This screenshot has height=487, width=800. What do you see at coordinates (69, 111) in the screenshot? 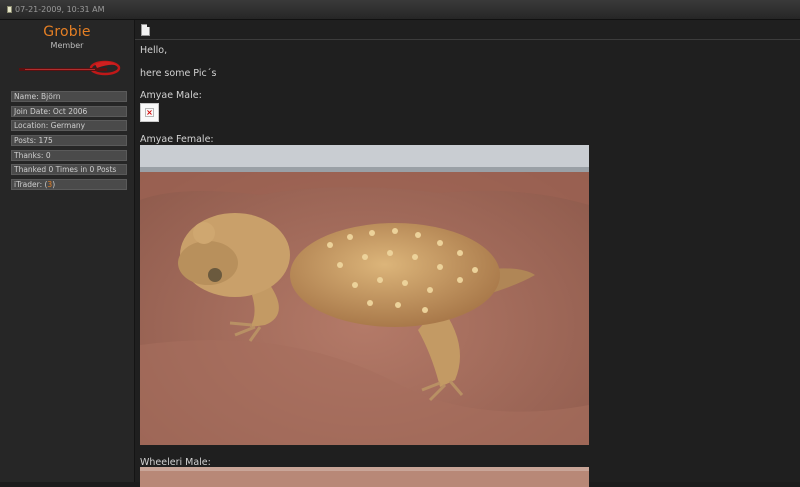
I see `user-info-join-date: Join Date: Oct 2006` at bounding box center [69, 111].